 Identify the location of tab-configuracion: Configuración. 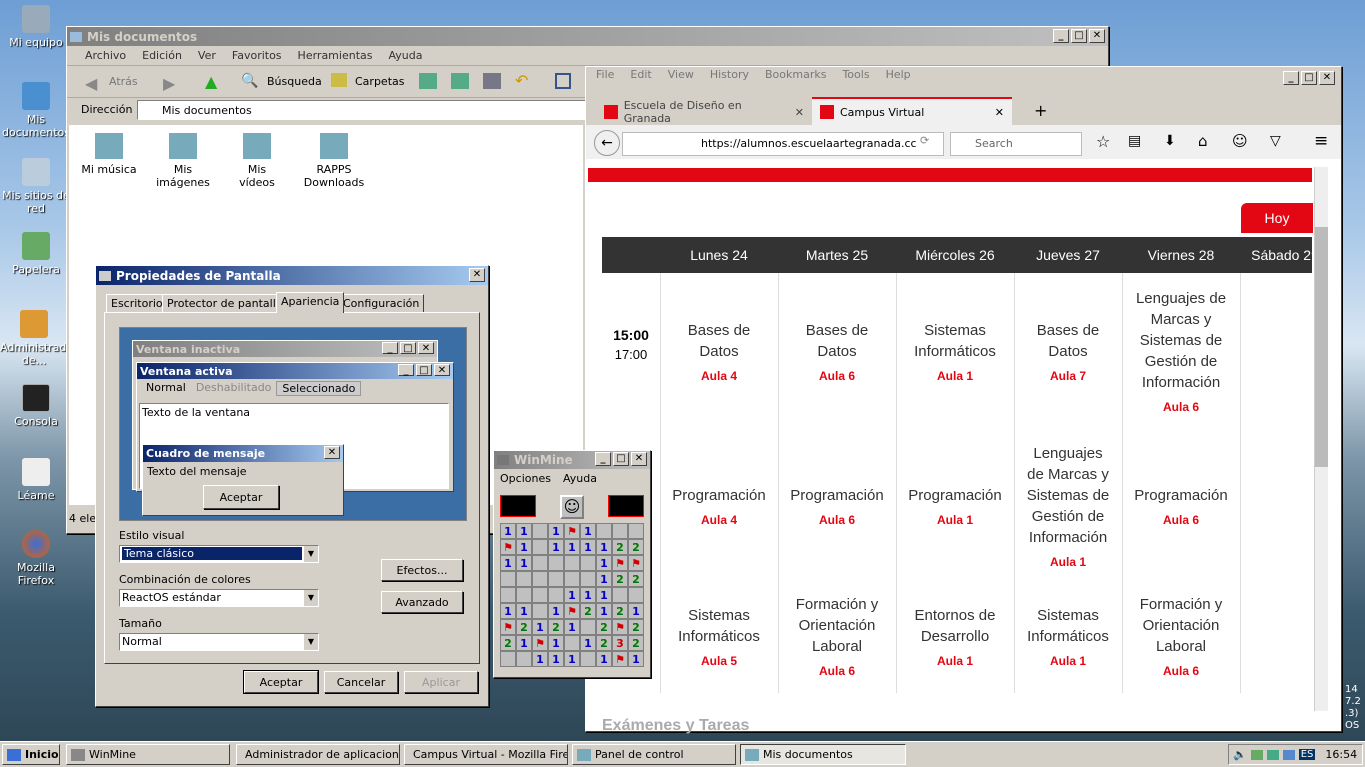
(381, 303).